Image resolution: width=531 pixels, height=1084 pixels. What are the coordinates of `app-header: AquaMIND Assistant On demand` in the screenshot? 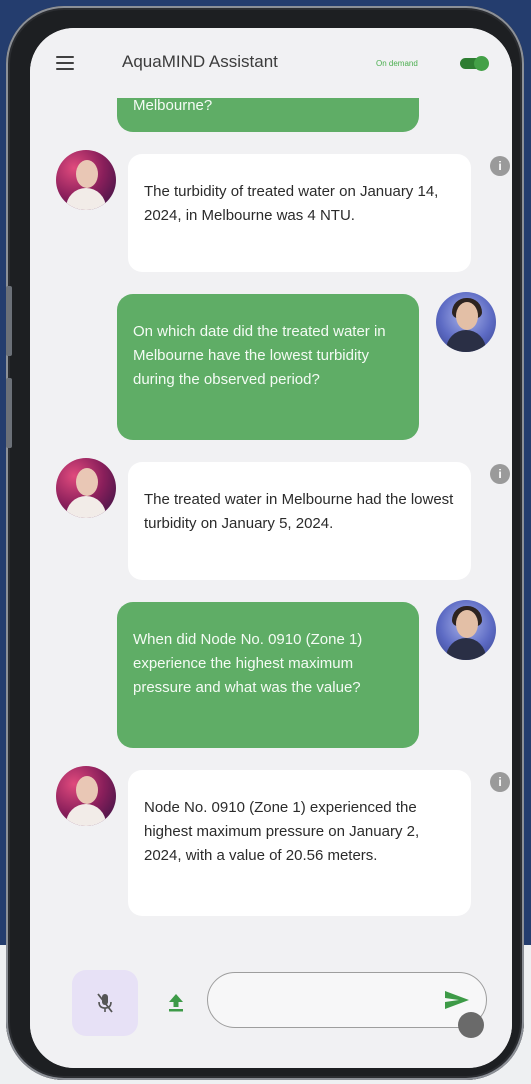 It's located at (271, 63).